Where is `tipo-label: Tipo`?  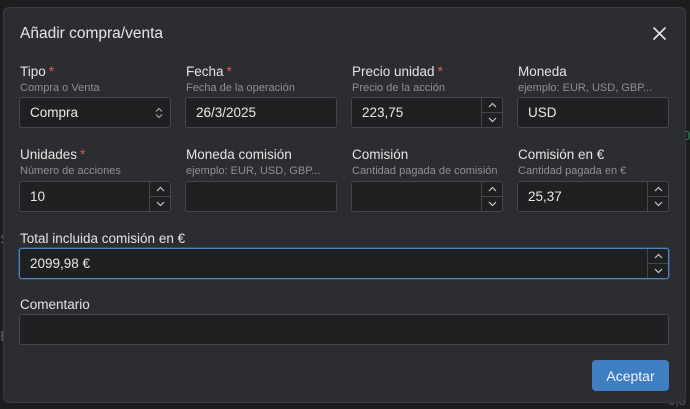 tipo-label: Tipo is located at coordinates (33, 71).